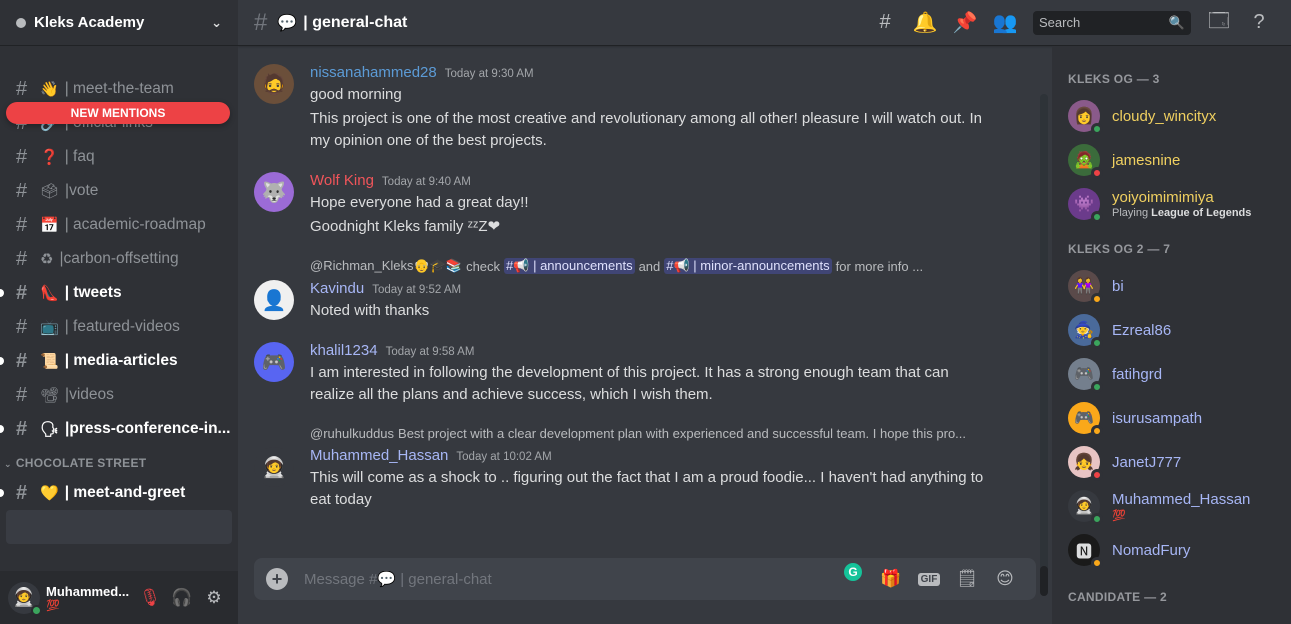 This screenshot has width=1291, height=624. What do you see at coordinates (337, 288) in the screenshot?
I see `message-author: Kavindu` at bounding box center [337, 288].